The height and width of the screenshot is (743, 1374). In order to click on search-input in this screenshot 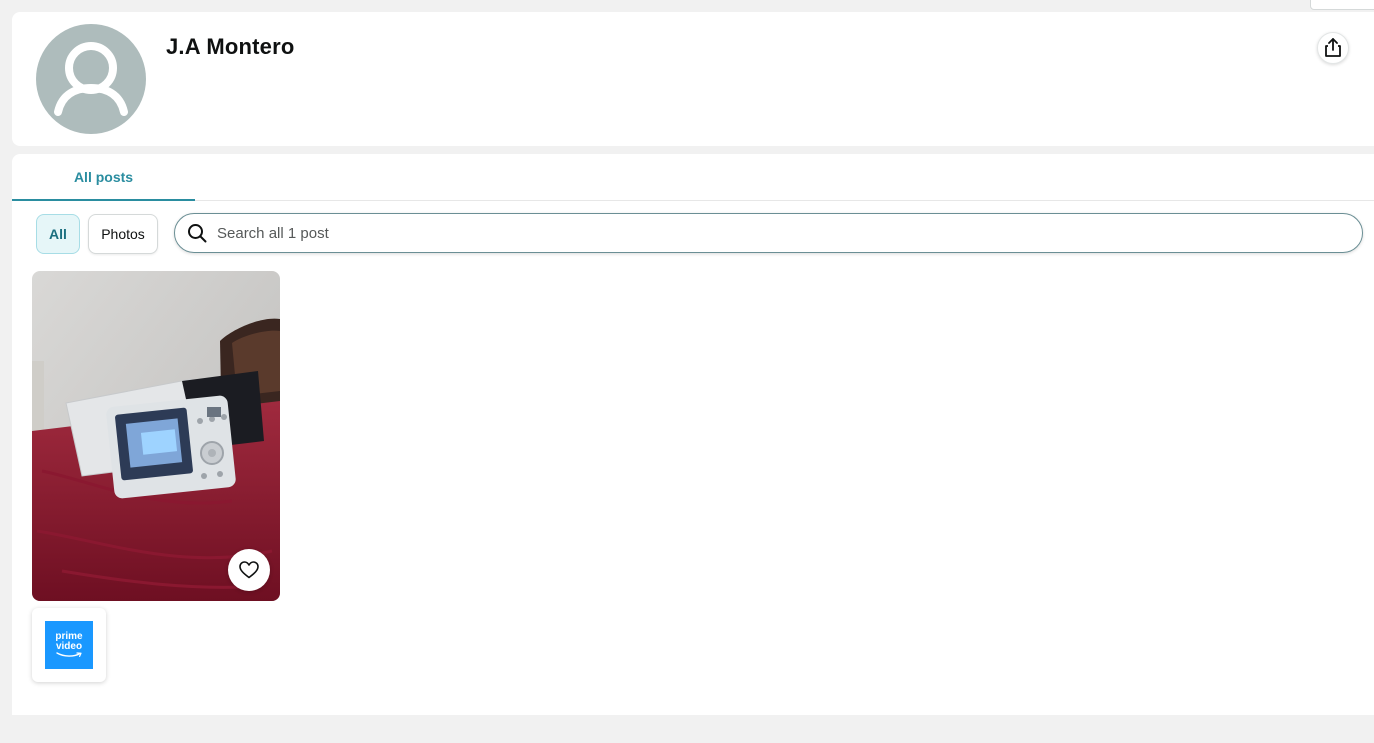, I will do `click(767, 233)`.